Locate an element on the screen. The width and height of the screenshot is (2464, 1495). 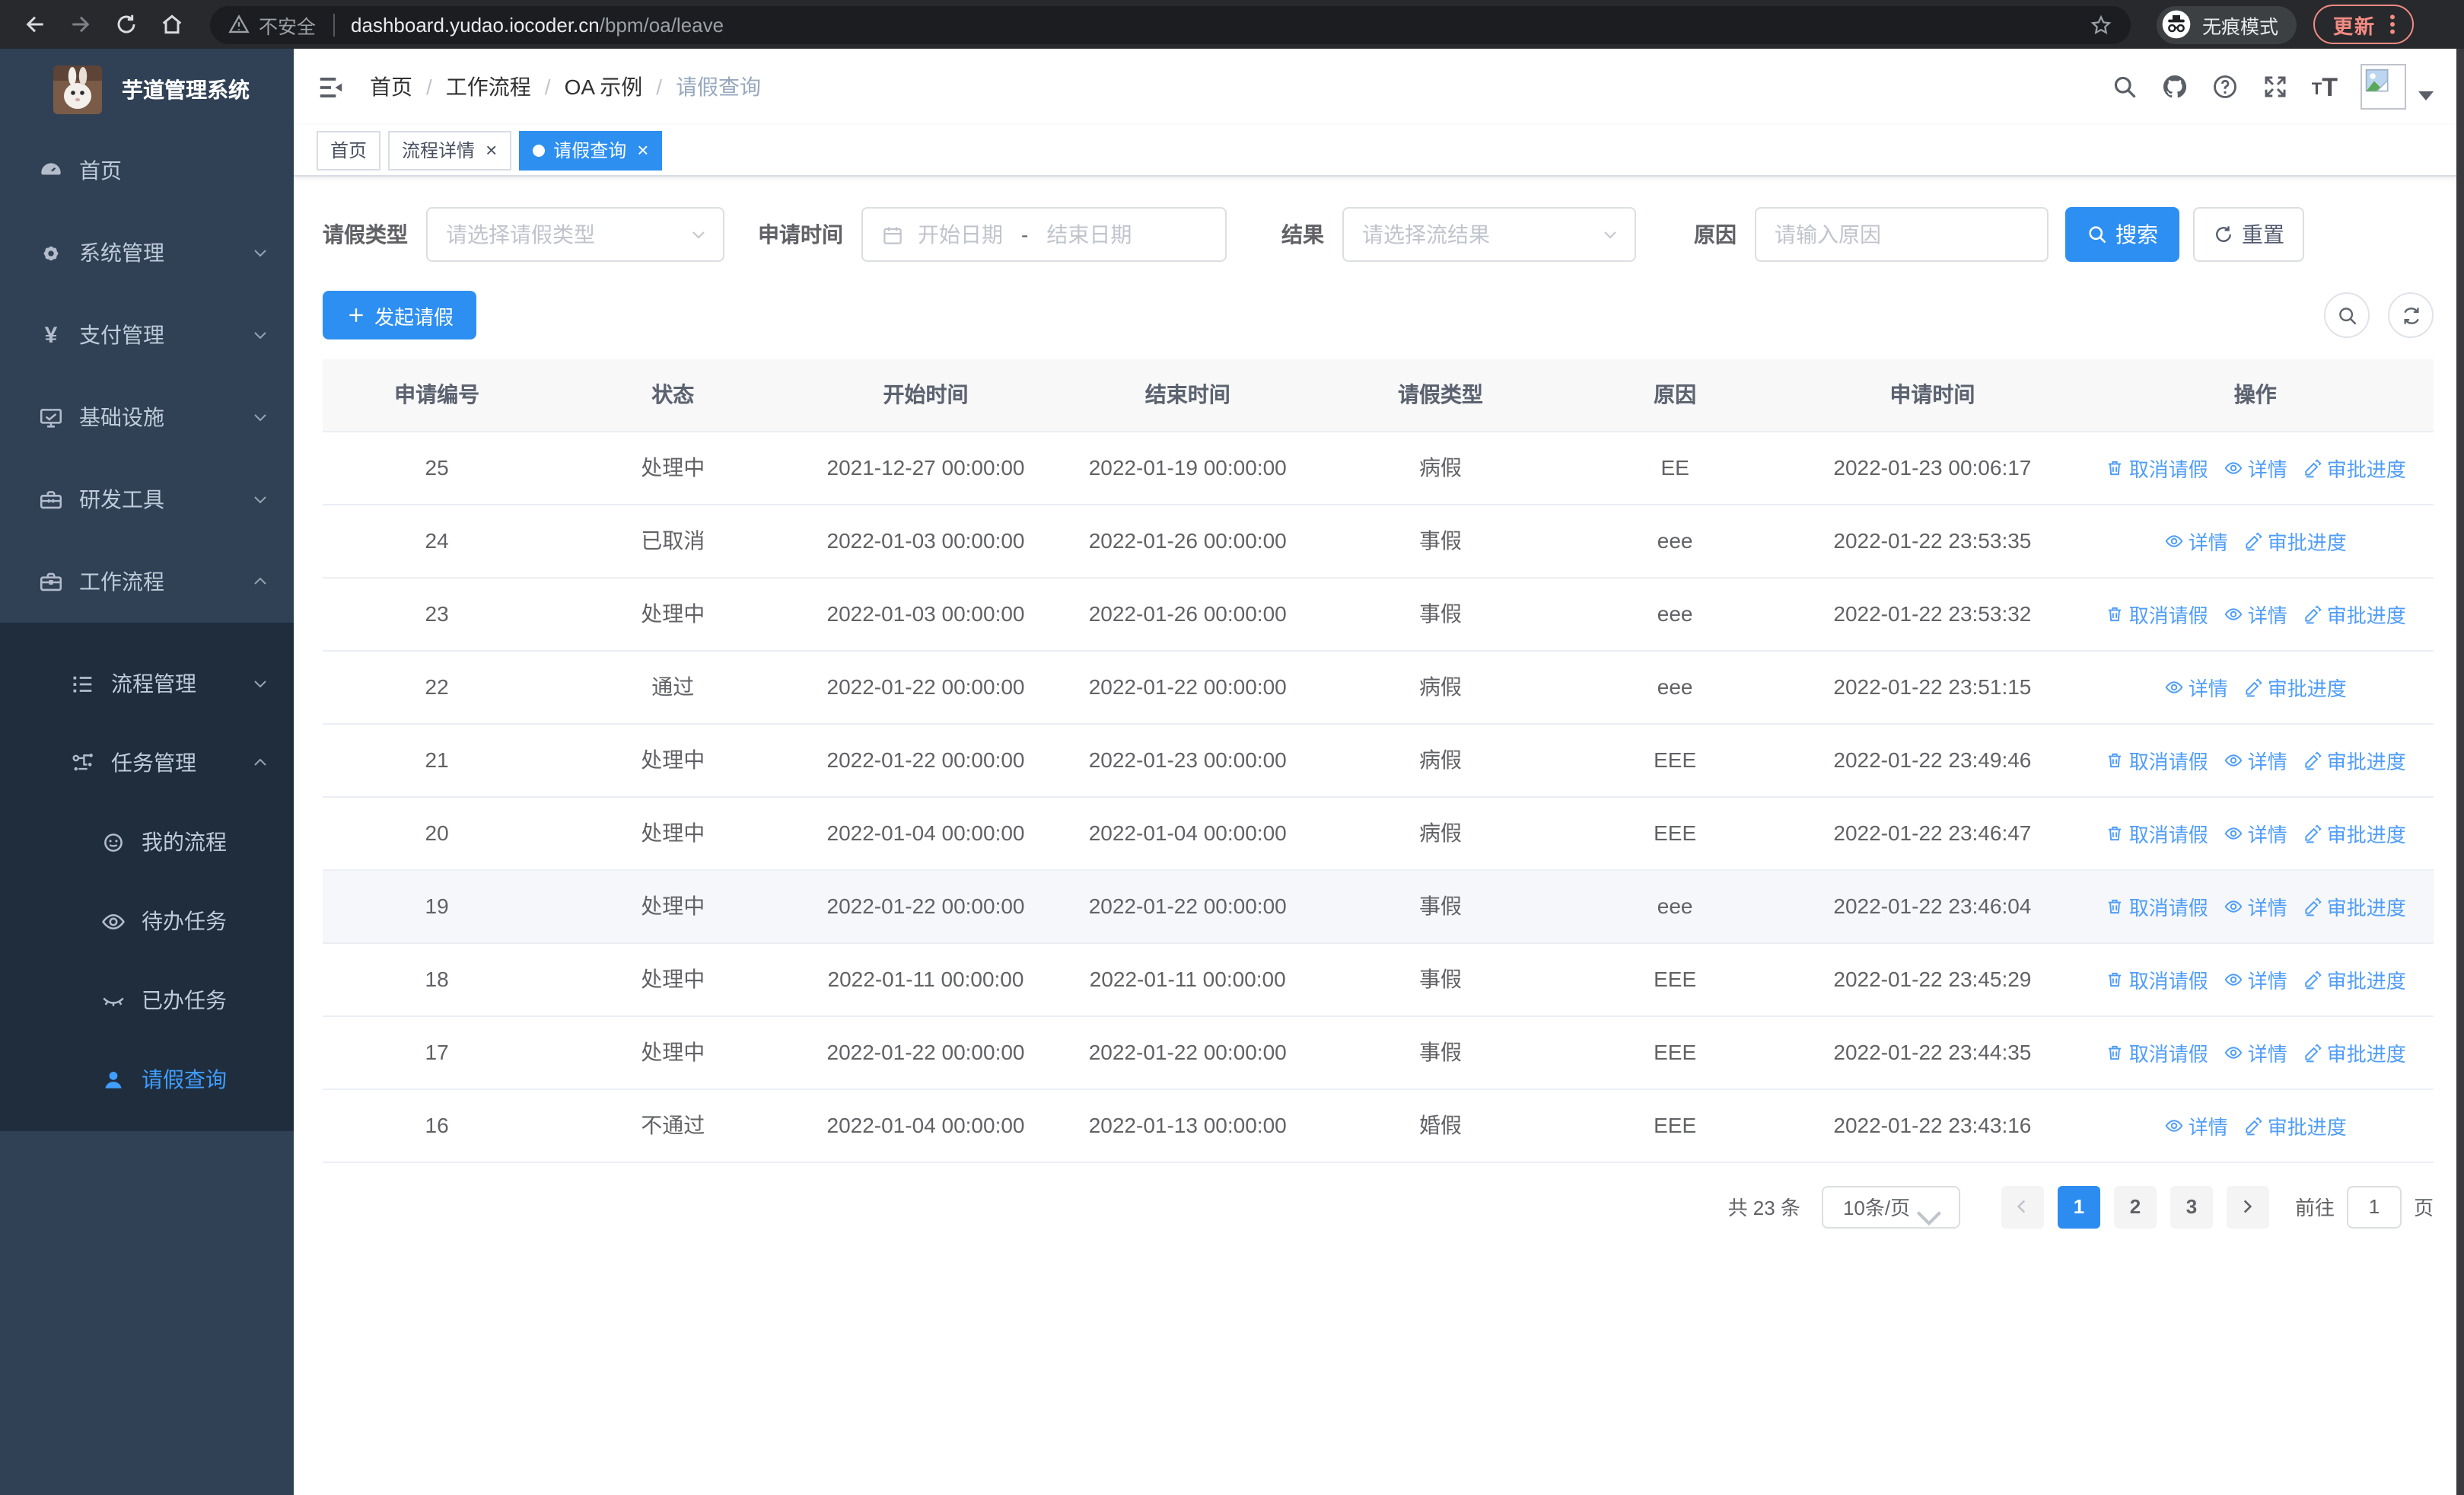
start-date-placeholder: 开始日期 is located at coordinates (960, 234).